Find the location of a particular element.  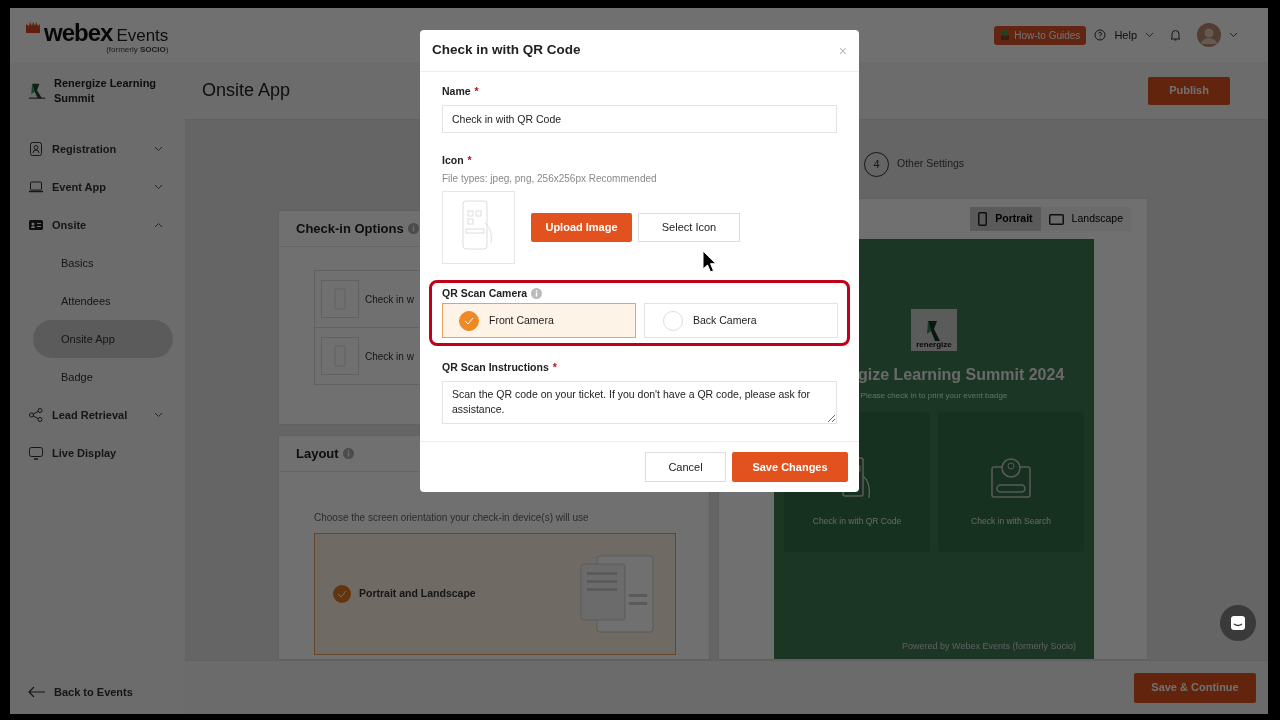

orientation-toggle: Landscape is located at coordinates (1085, 219).